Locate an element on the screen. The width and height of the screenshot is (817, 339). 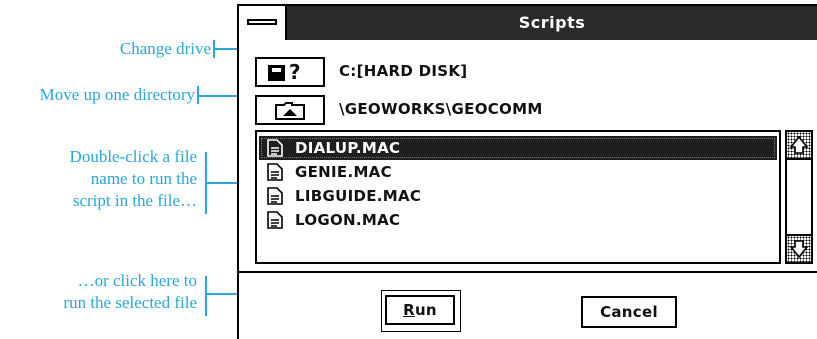
file-name: GENIE.MAC is located at coordinates (343, 172).